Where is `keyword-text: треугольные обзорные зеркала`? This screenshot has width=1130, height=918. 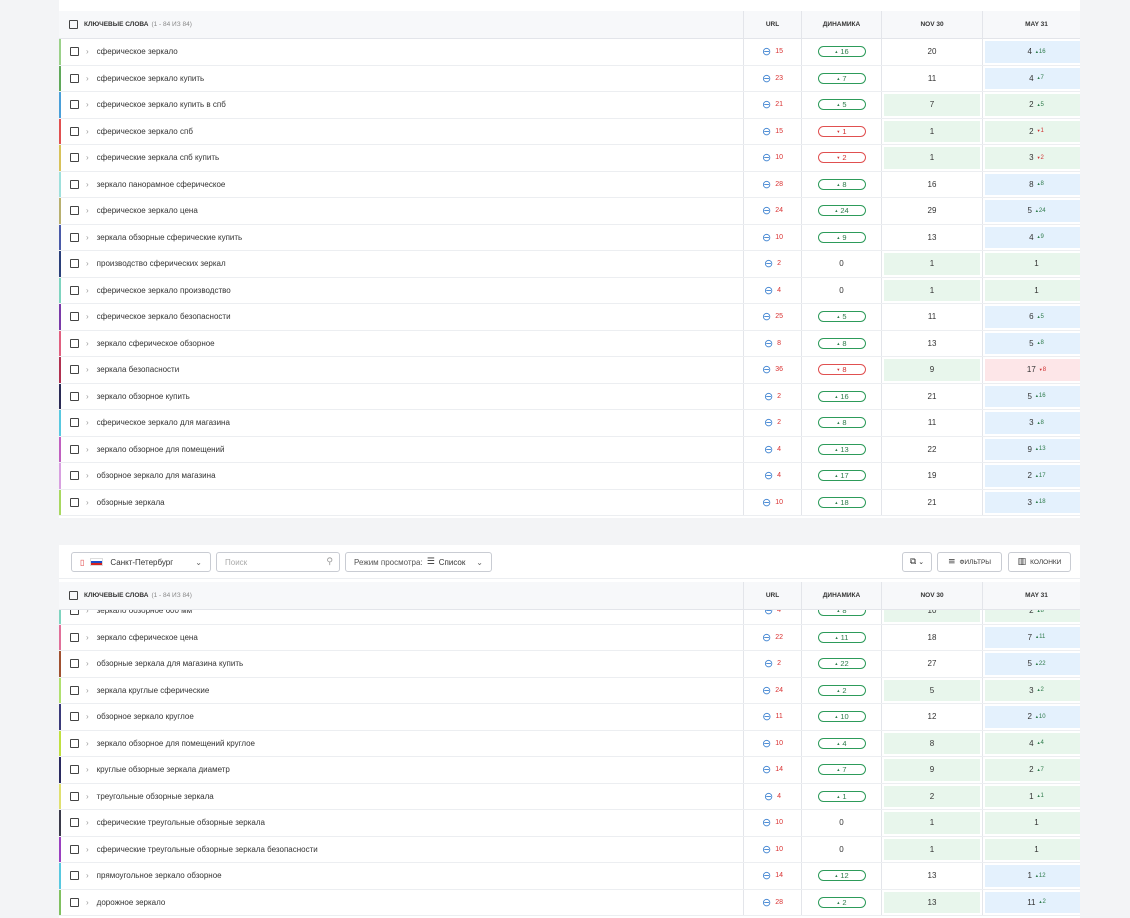
keyword-text: треугольные обзорные зеркала is located at coordinates (155, 796).